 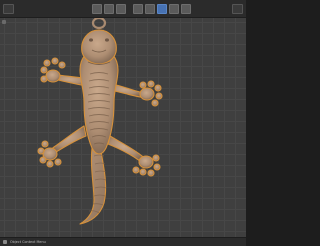 I want to click on select-button, so click(x=109, y=8).